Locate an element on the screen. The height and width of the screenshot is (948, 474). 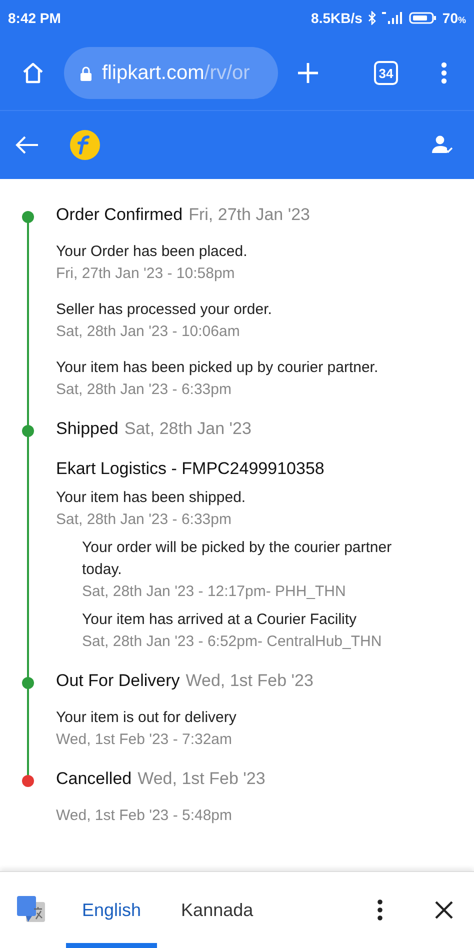
event-time: Wed, 1st Feb '23 - 7:32am is located at coordinates (145, 740).